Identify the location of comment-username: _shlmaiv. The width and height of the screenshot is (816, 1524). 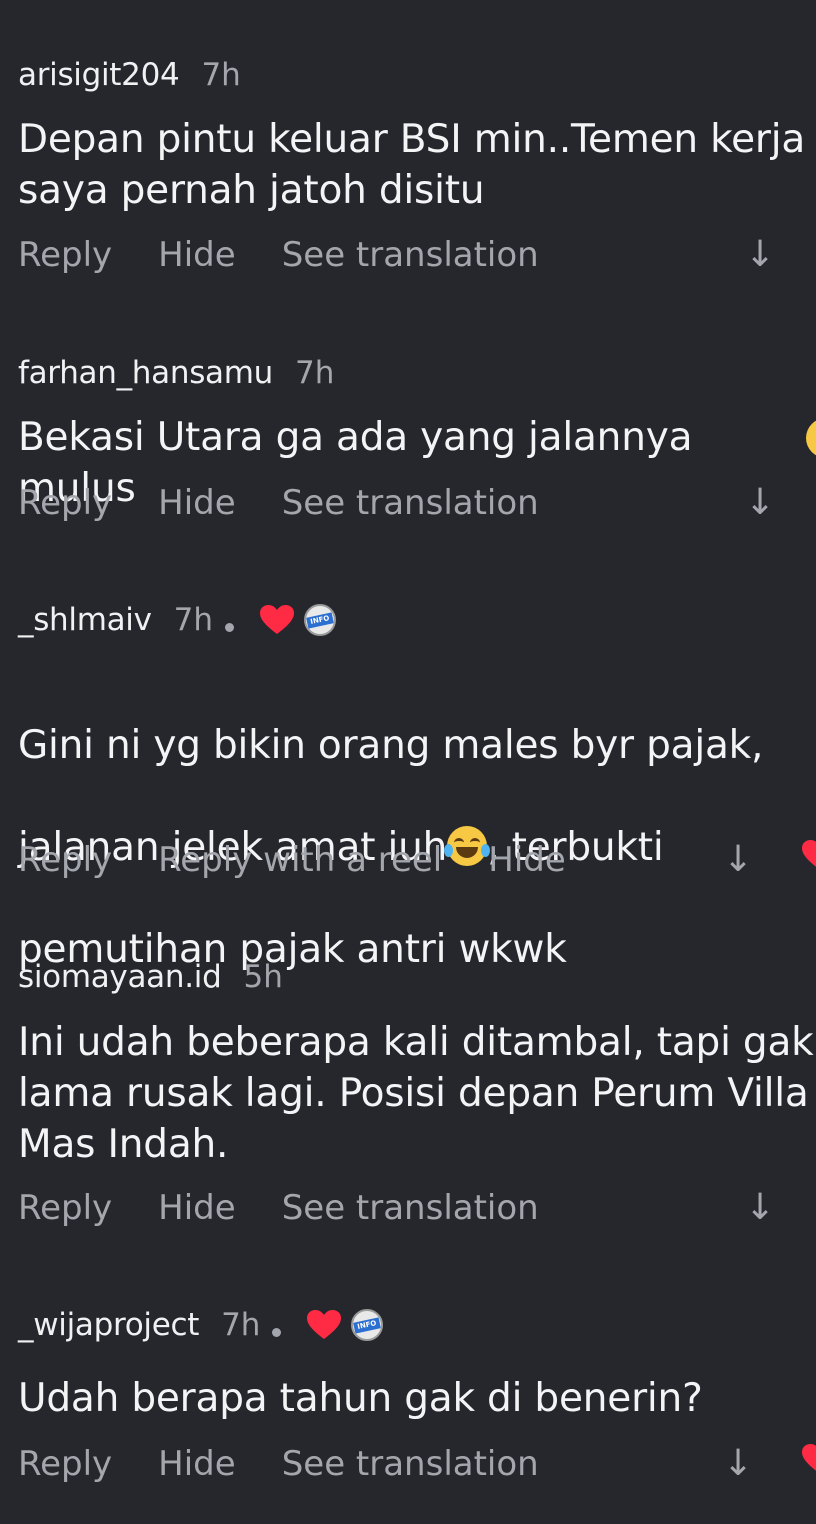
(85, 620).